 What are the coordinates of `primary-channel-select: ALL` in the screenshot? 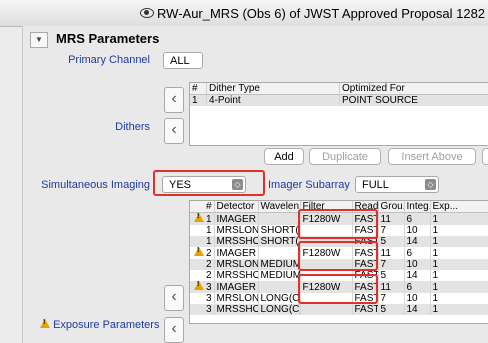 It's located at (183, 60).